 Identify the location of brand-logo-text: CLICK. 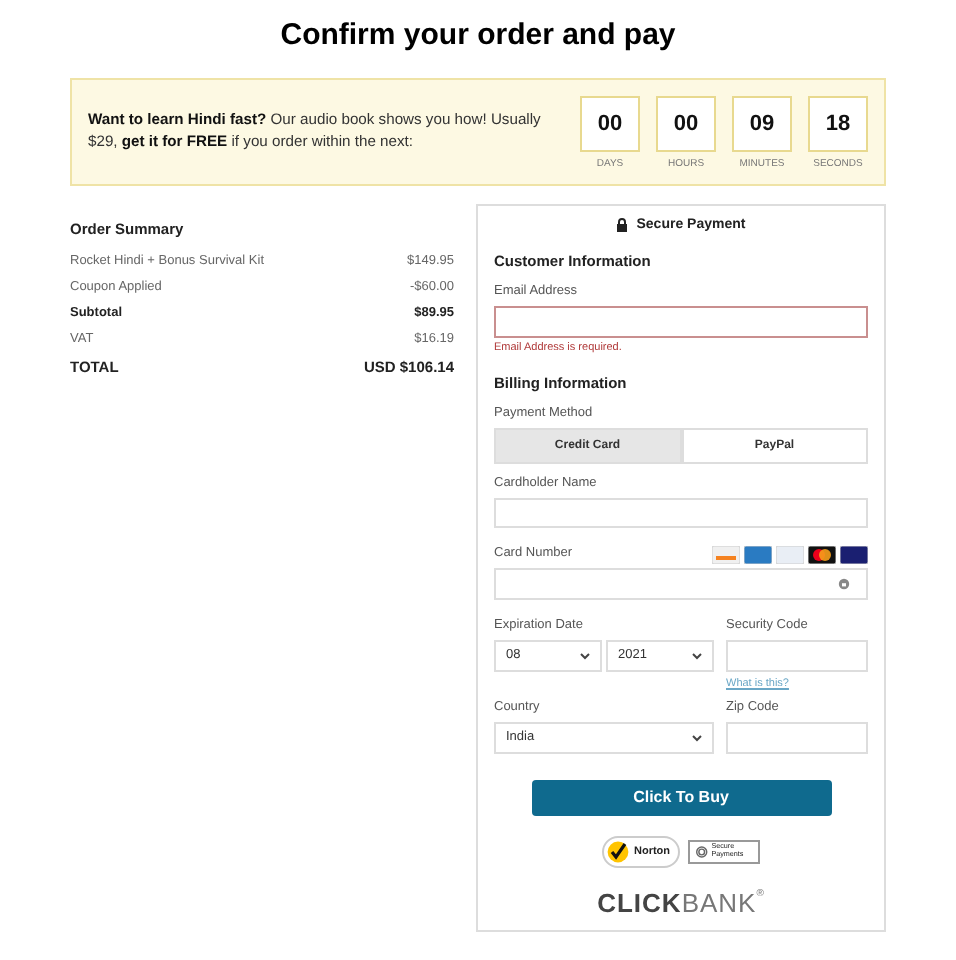
(639, 903).